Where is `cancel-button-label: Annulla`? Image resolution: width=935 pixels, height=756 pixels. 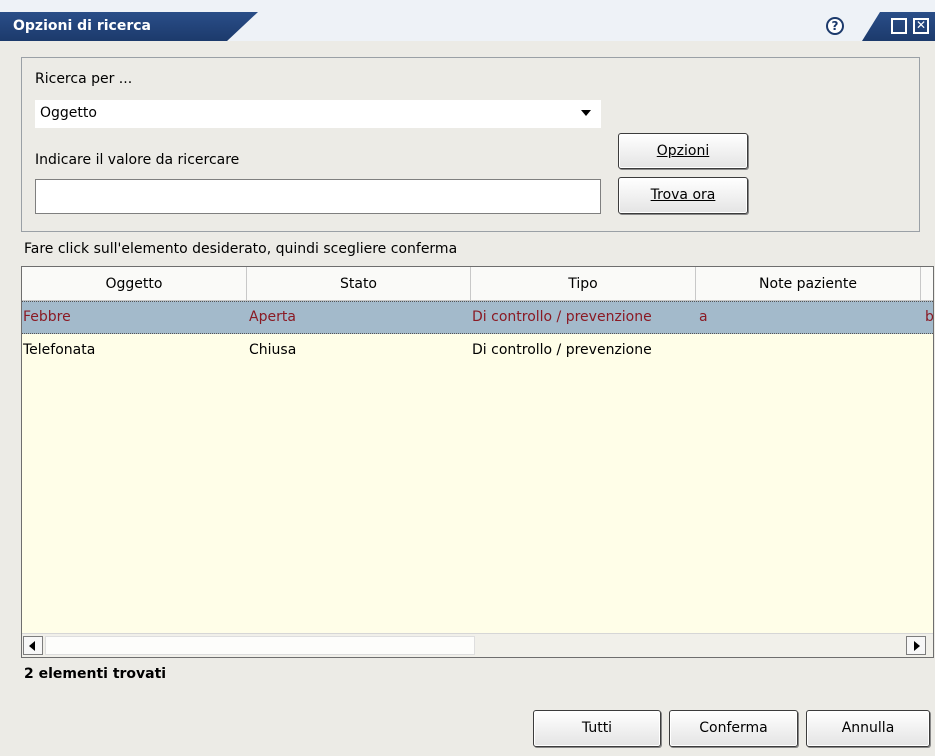
cancel-button-label: Annulla is located at coordinates (868, 728).